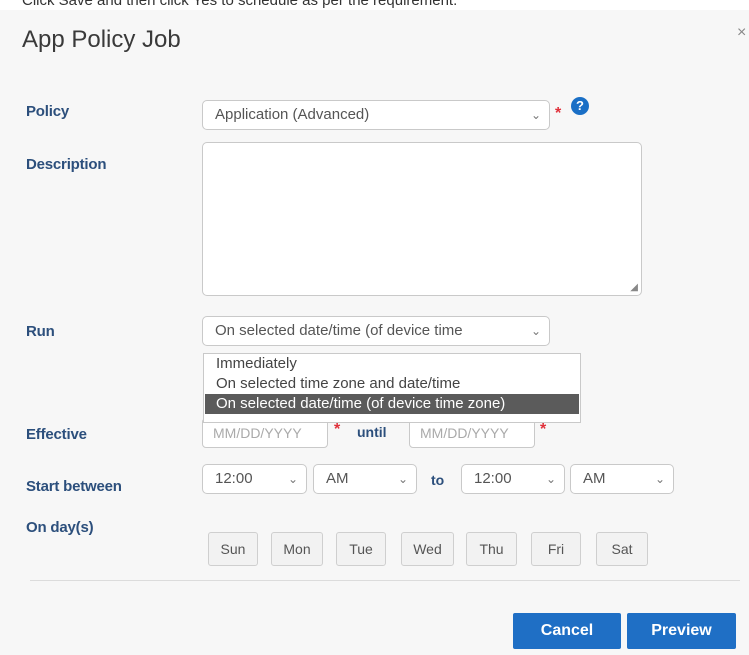 The width and height of the screenshot is (749, 655). What do you see at coordinates (464, 433) in the screenshot?
I see `effective-until-placeholder: MM/DD/YYYY` at bounding box center [464, 433].